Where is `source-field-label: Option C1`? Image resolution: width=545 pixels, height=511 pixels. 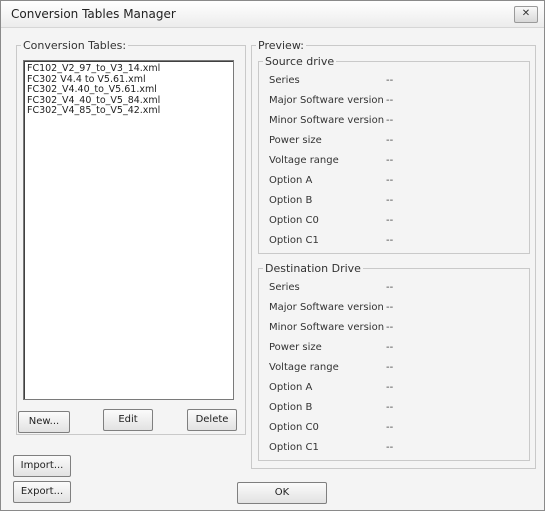
source-field-label: Option C1 is located at coordinates (294, 240).